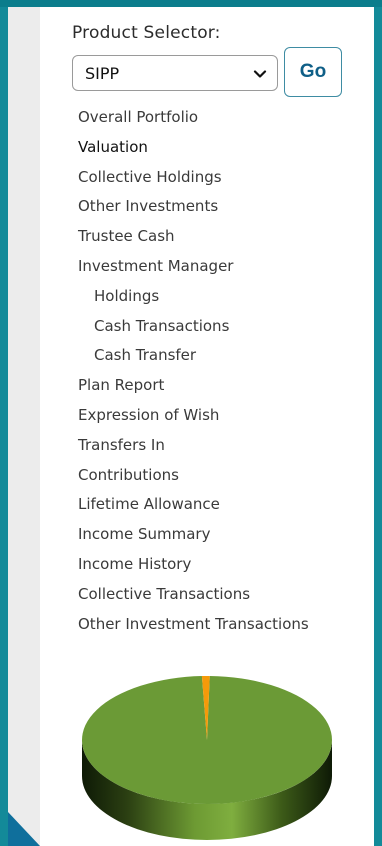  Describe the element at coordinates (223, 178) in the screenshot. I see `nav-item-collective-holdings: Collective Holdings` at that location.